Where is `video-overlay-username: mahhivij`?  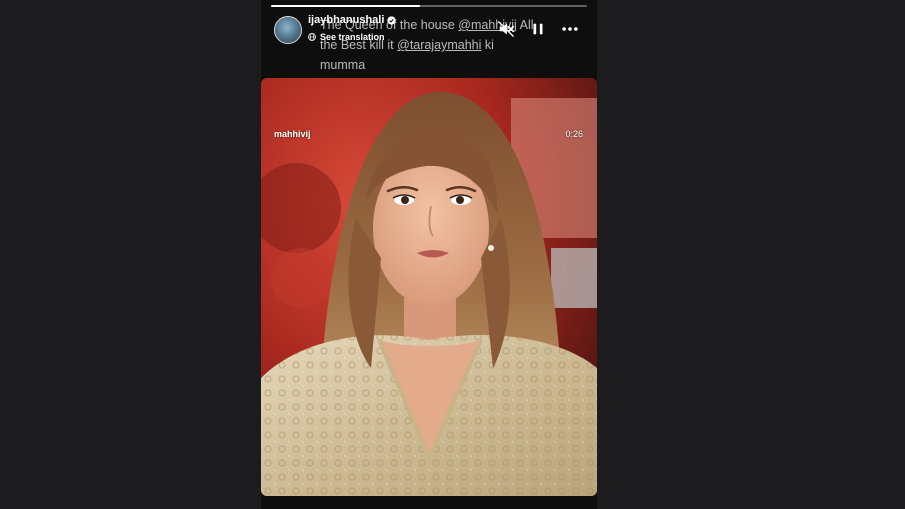 video-overlay-username: mahhivij is located at coordinates (292, 134).